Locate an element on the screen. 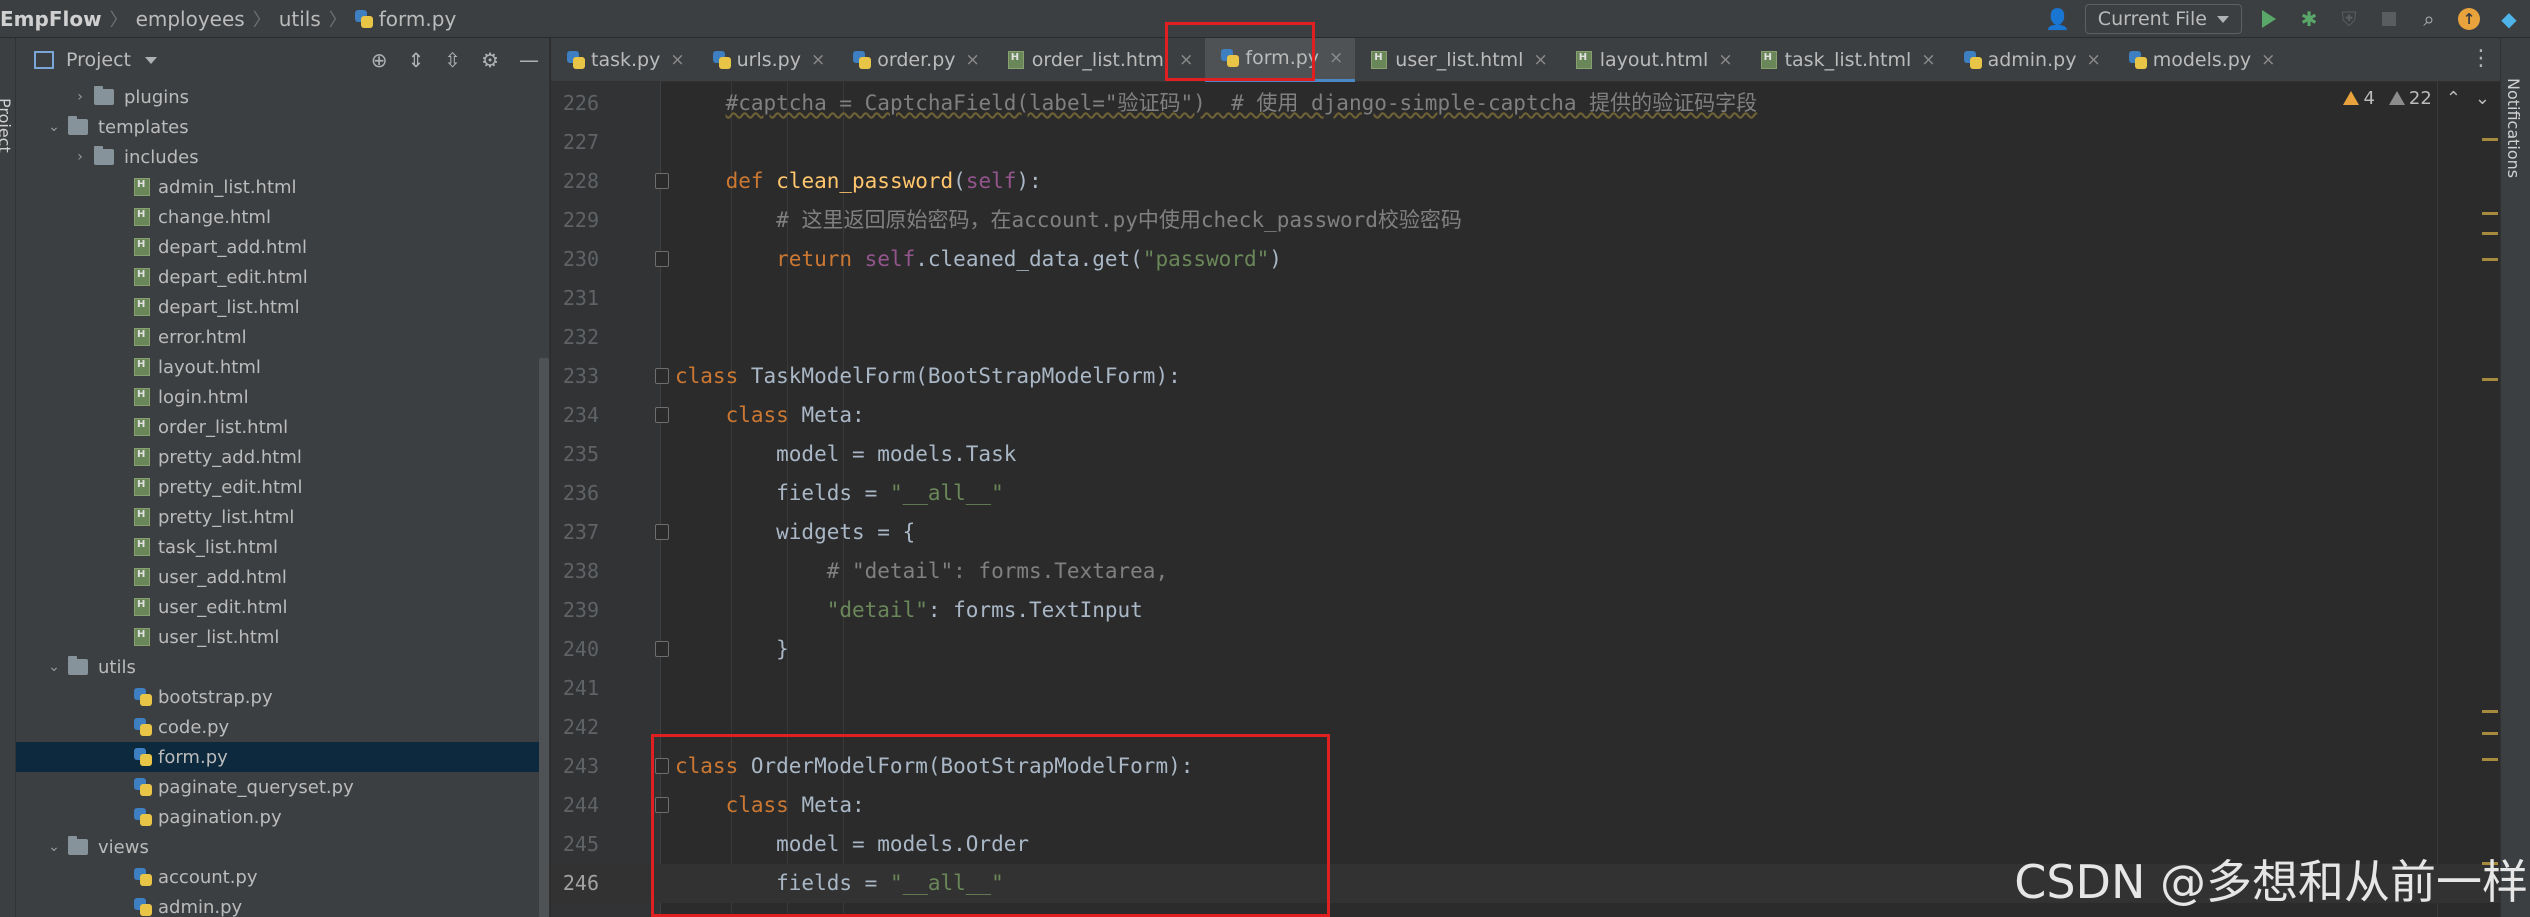  tree-file: depart_list.html is located at coordinates (282, 307).